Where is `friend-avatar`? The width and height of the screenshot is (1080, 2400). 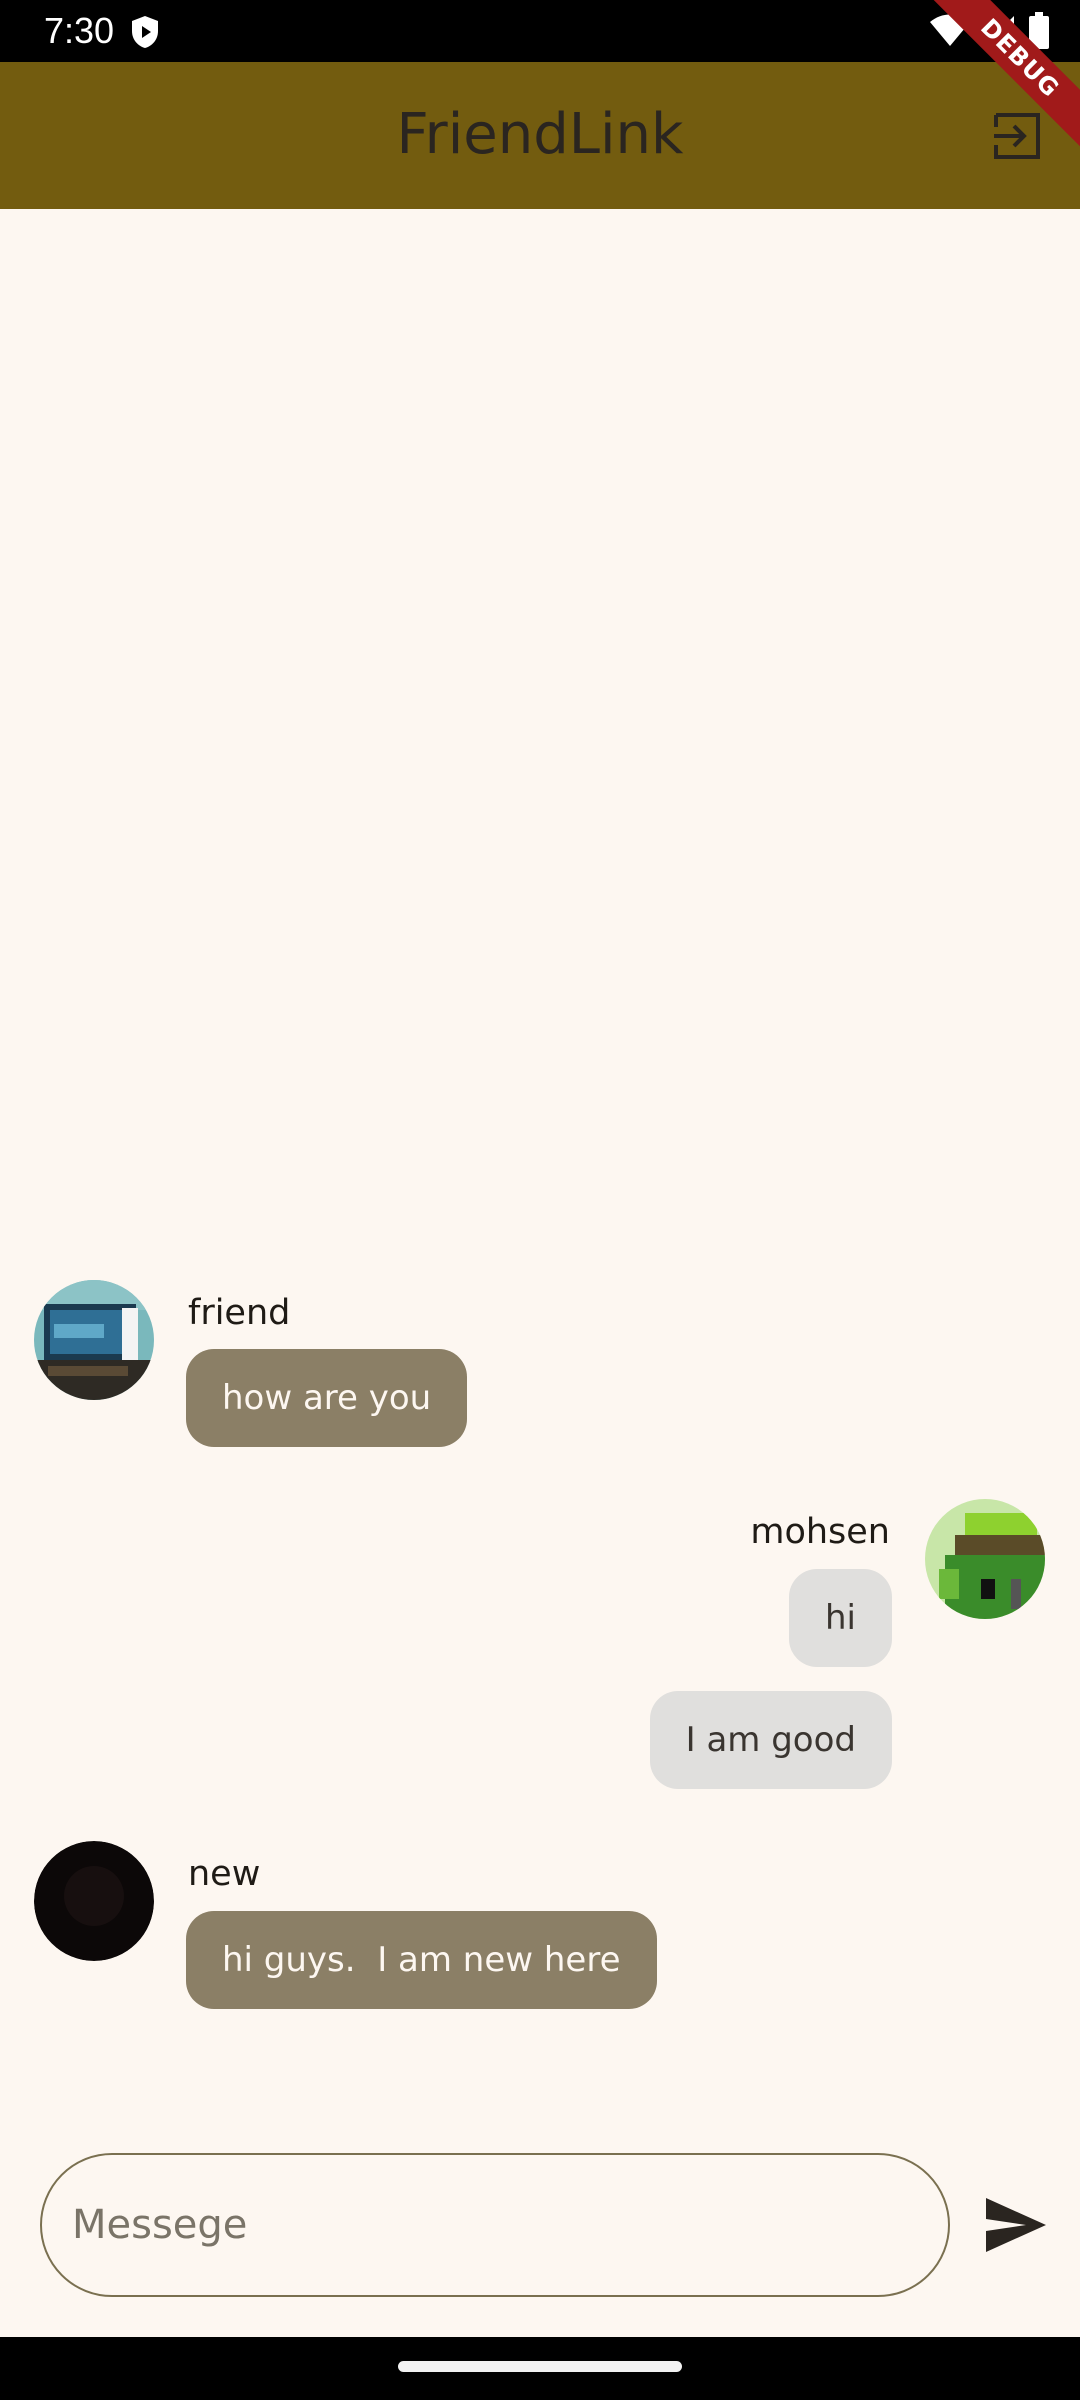
friend-avatar is located at coordinates (94, 1340).